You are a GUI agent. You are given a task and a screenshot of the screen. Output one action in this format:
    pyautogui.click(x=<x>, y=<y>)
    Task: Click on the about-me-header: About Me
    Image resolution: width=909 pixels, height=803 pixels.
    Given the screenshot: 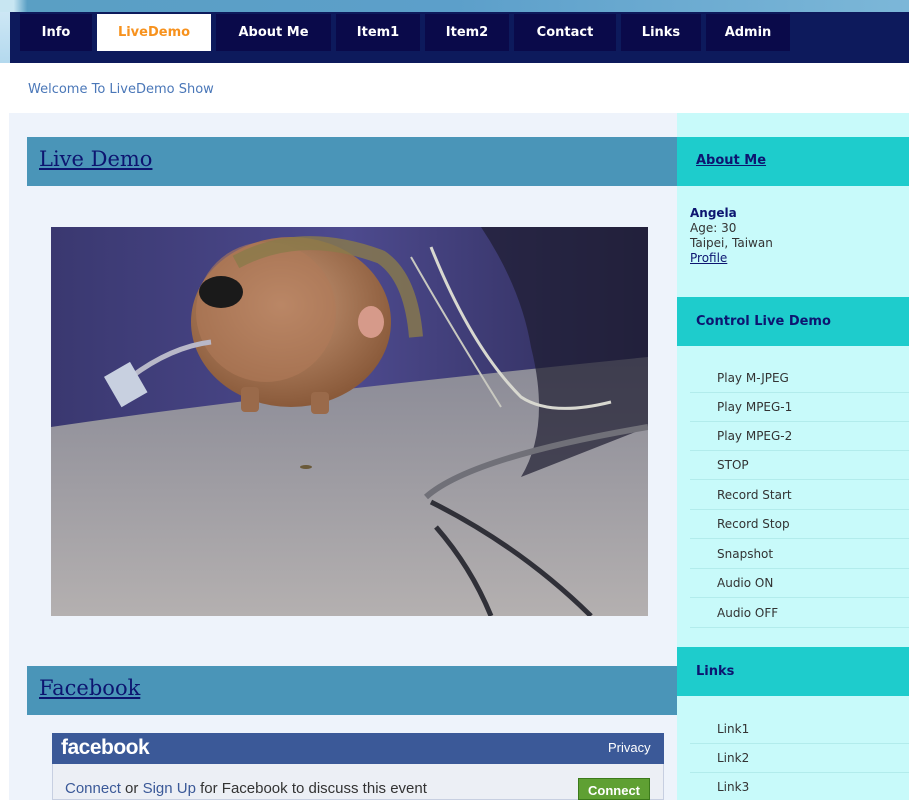 What is the action you would take?
    pyautogui.click(x=793, y=161)
    